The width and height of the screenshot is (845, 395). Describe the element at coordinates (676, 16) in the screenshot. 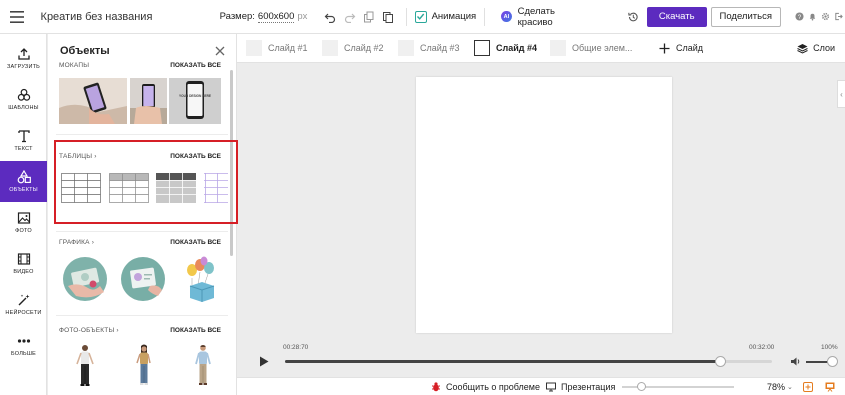

I see `download-button: Скачать` at that location.